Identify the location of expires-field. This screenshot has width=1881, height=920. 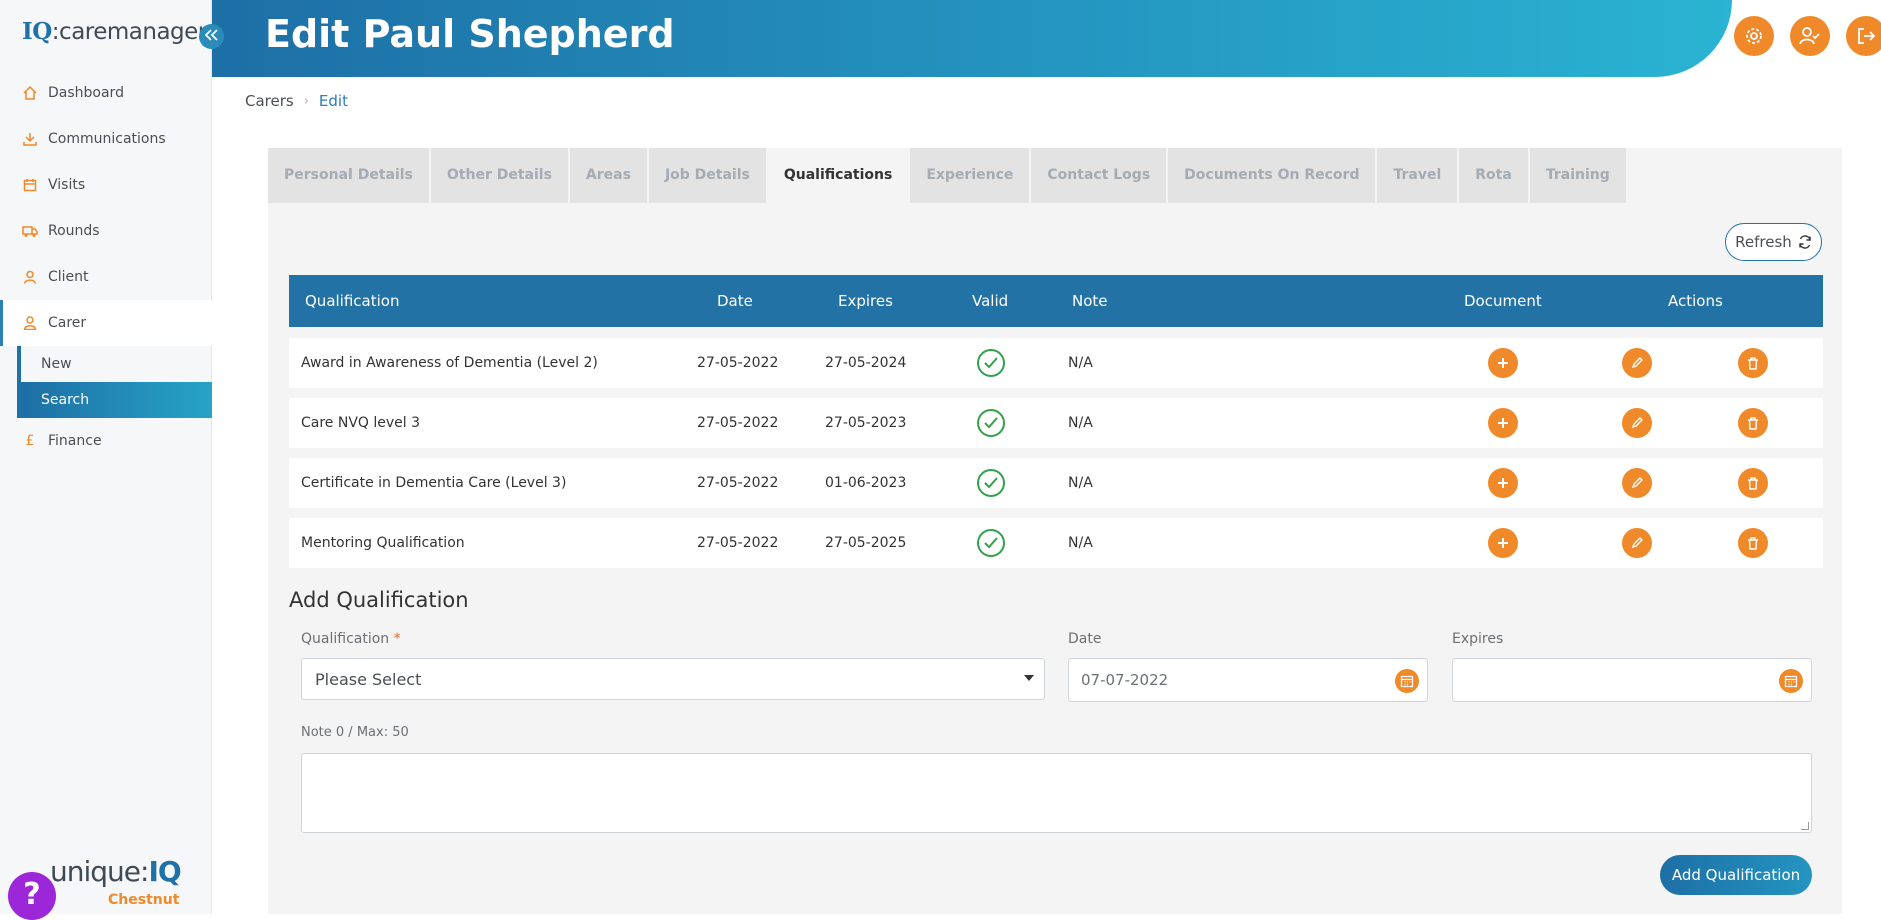
(1632, 680).